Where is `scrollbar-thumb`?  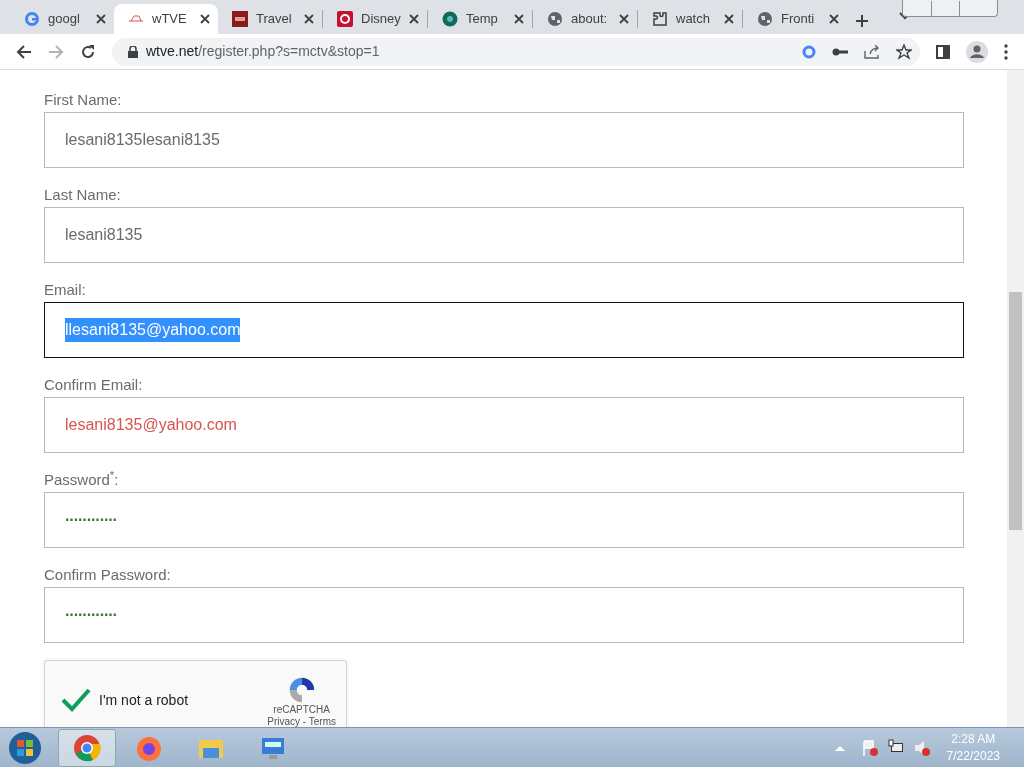 scrollbar-thumb is located at coordinates (1015, 411).